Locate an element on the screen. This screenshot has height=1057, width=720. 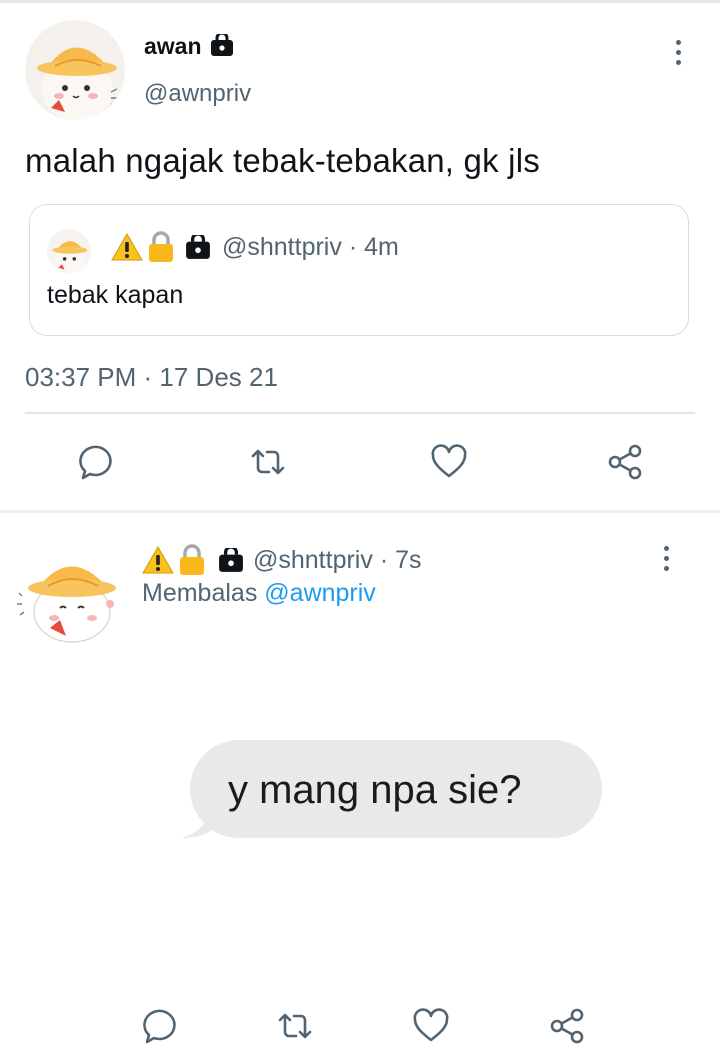
reply-author-badges is located at coordinates (193, 560).